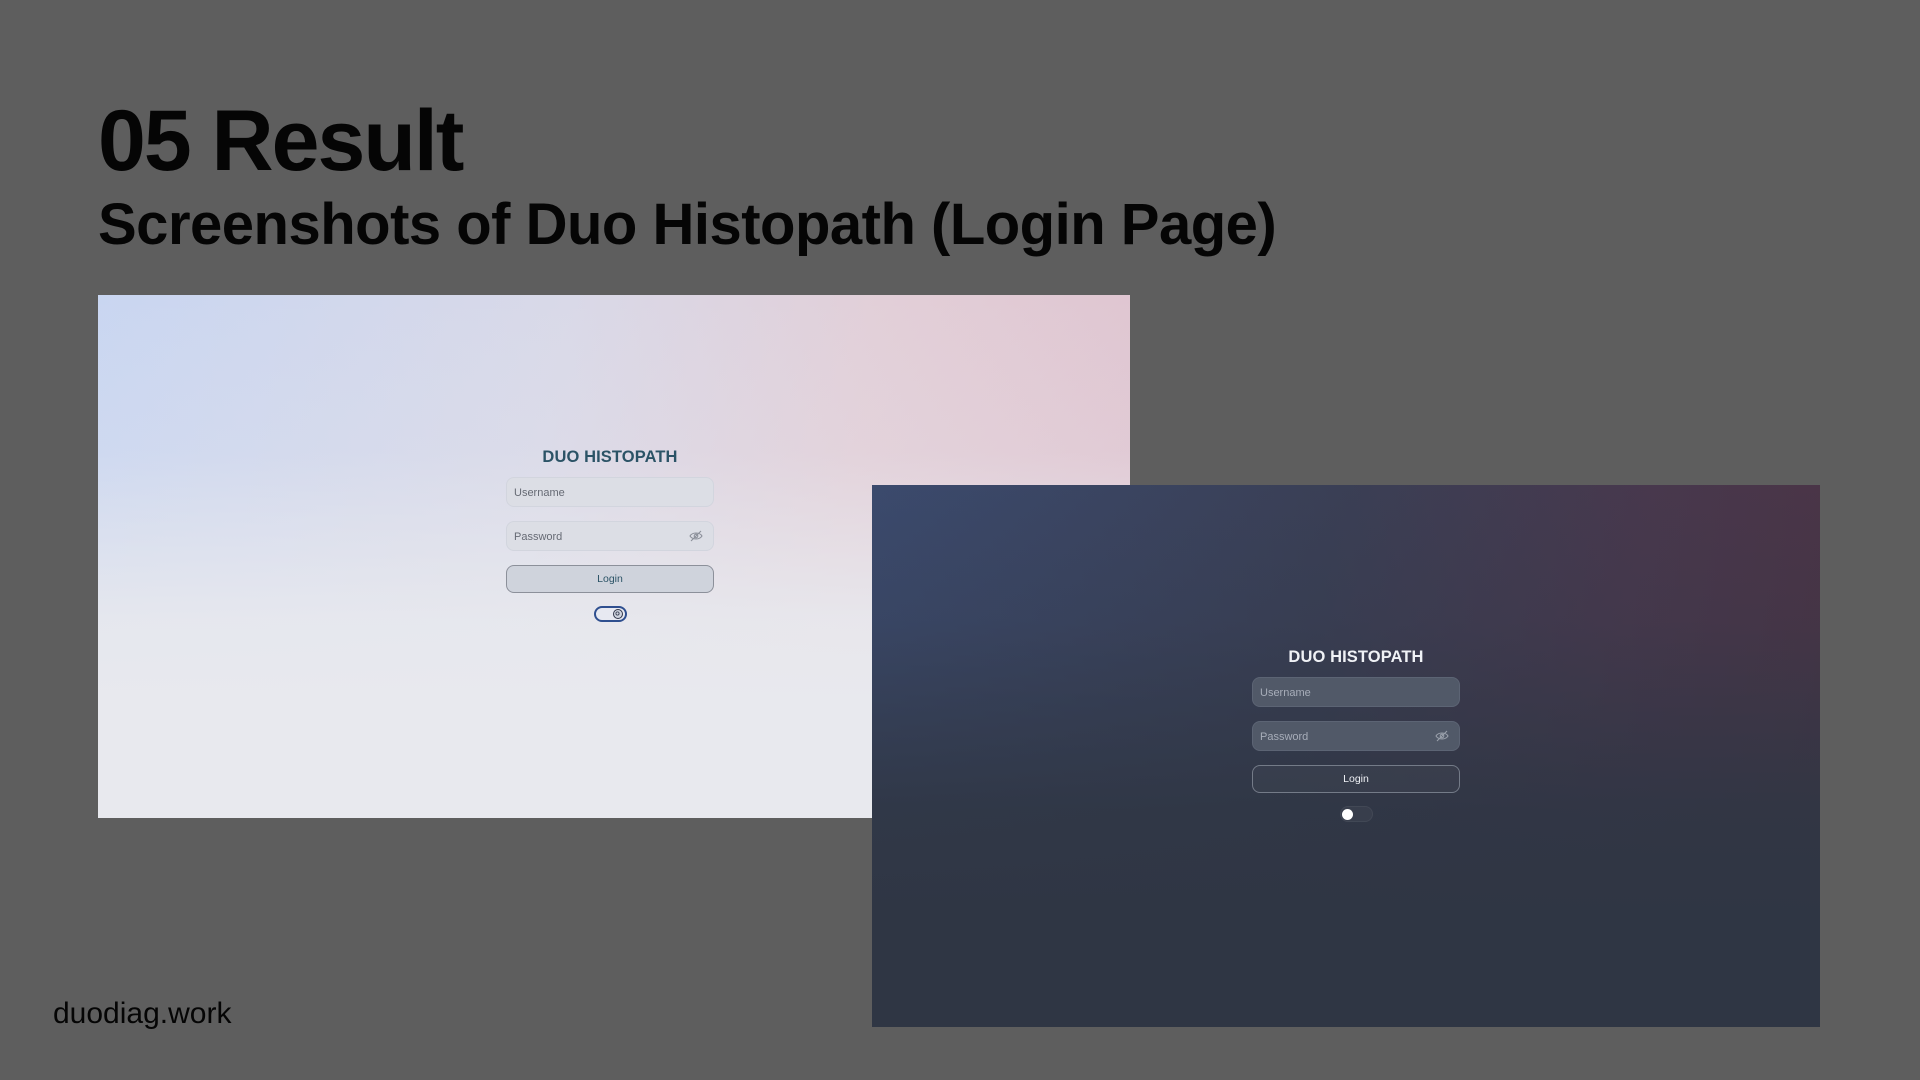 The image size is (1920, 1080). I want to click on slide-title: 05 Result, so click(281, 141).